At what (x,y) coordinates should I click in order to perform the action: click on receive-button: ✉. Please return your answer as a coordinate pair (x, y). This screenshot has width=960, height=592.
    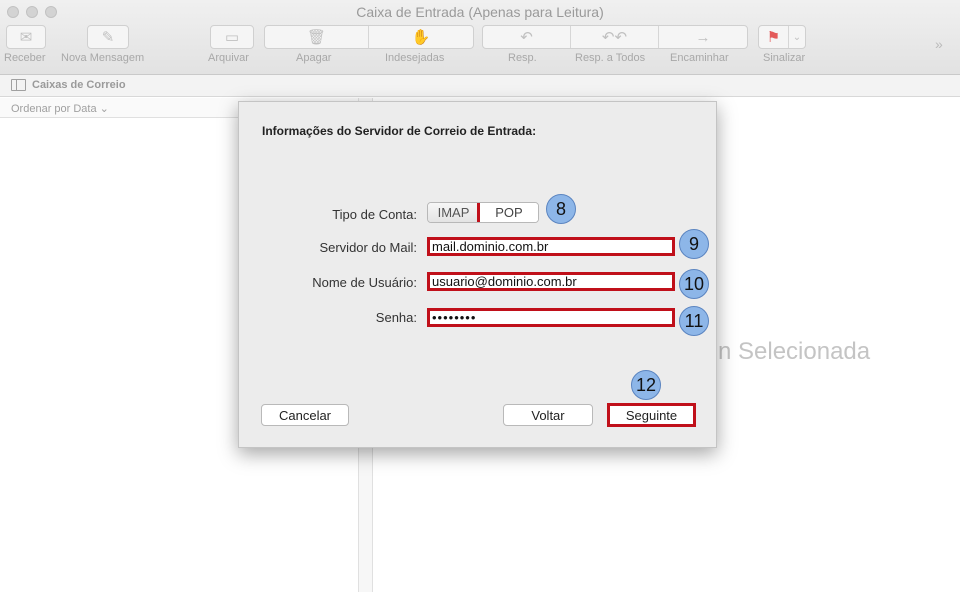
    Looking at the image, I should click on (26, 37).